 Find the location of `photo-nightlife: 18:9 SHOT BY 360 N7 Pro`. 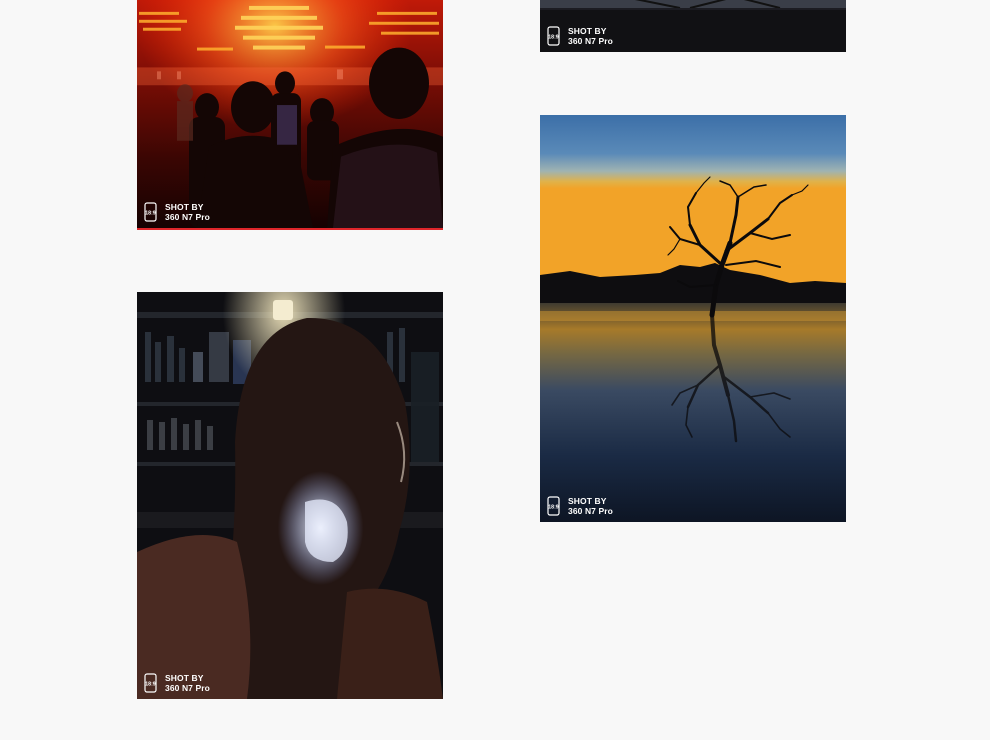

photo-nightlife: 18:9 SHOT BY 360 N7 Pro is located at coordinates (290, 115).